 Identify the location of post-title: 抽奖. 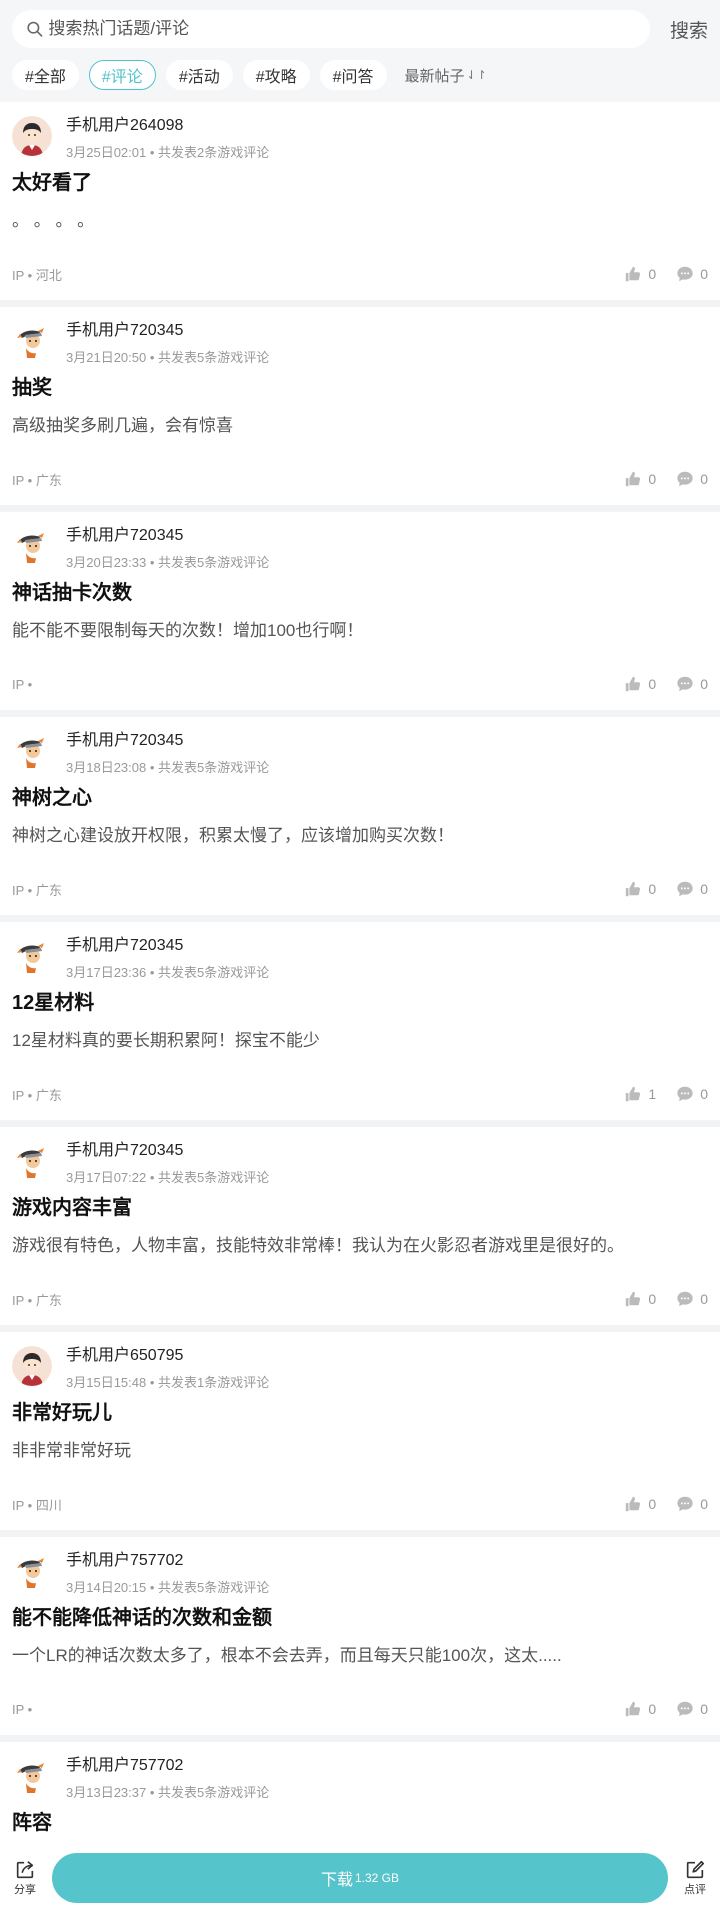
(360, 388).